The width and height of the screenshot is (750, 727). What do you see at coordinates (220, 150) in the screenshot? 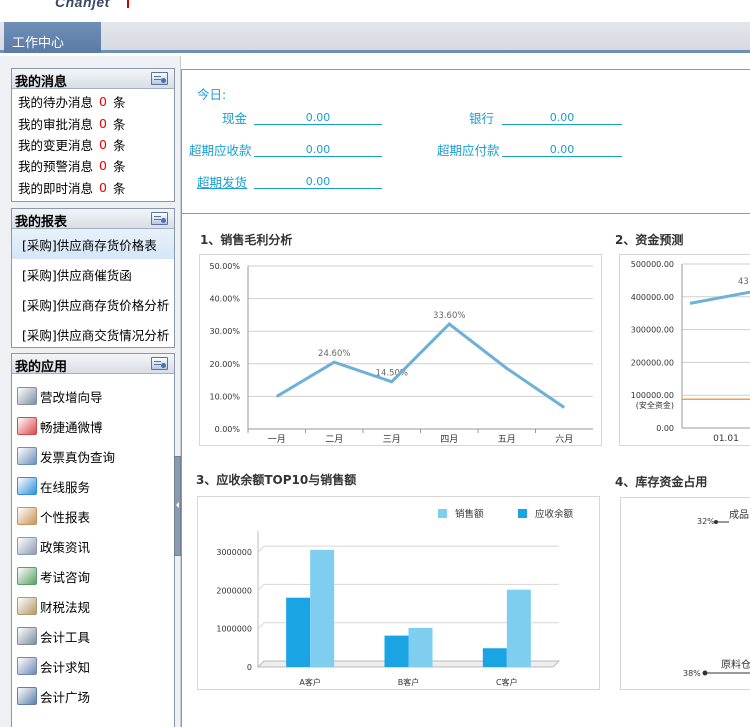
I see `overdue-receivable-label: 超期应收款` at bounding box center [220, 150].